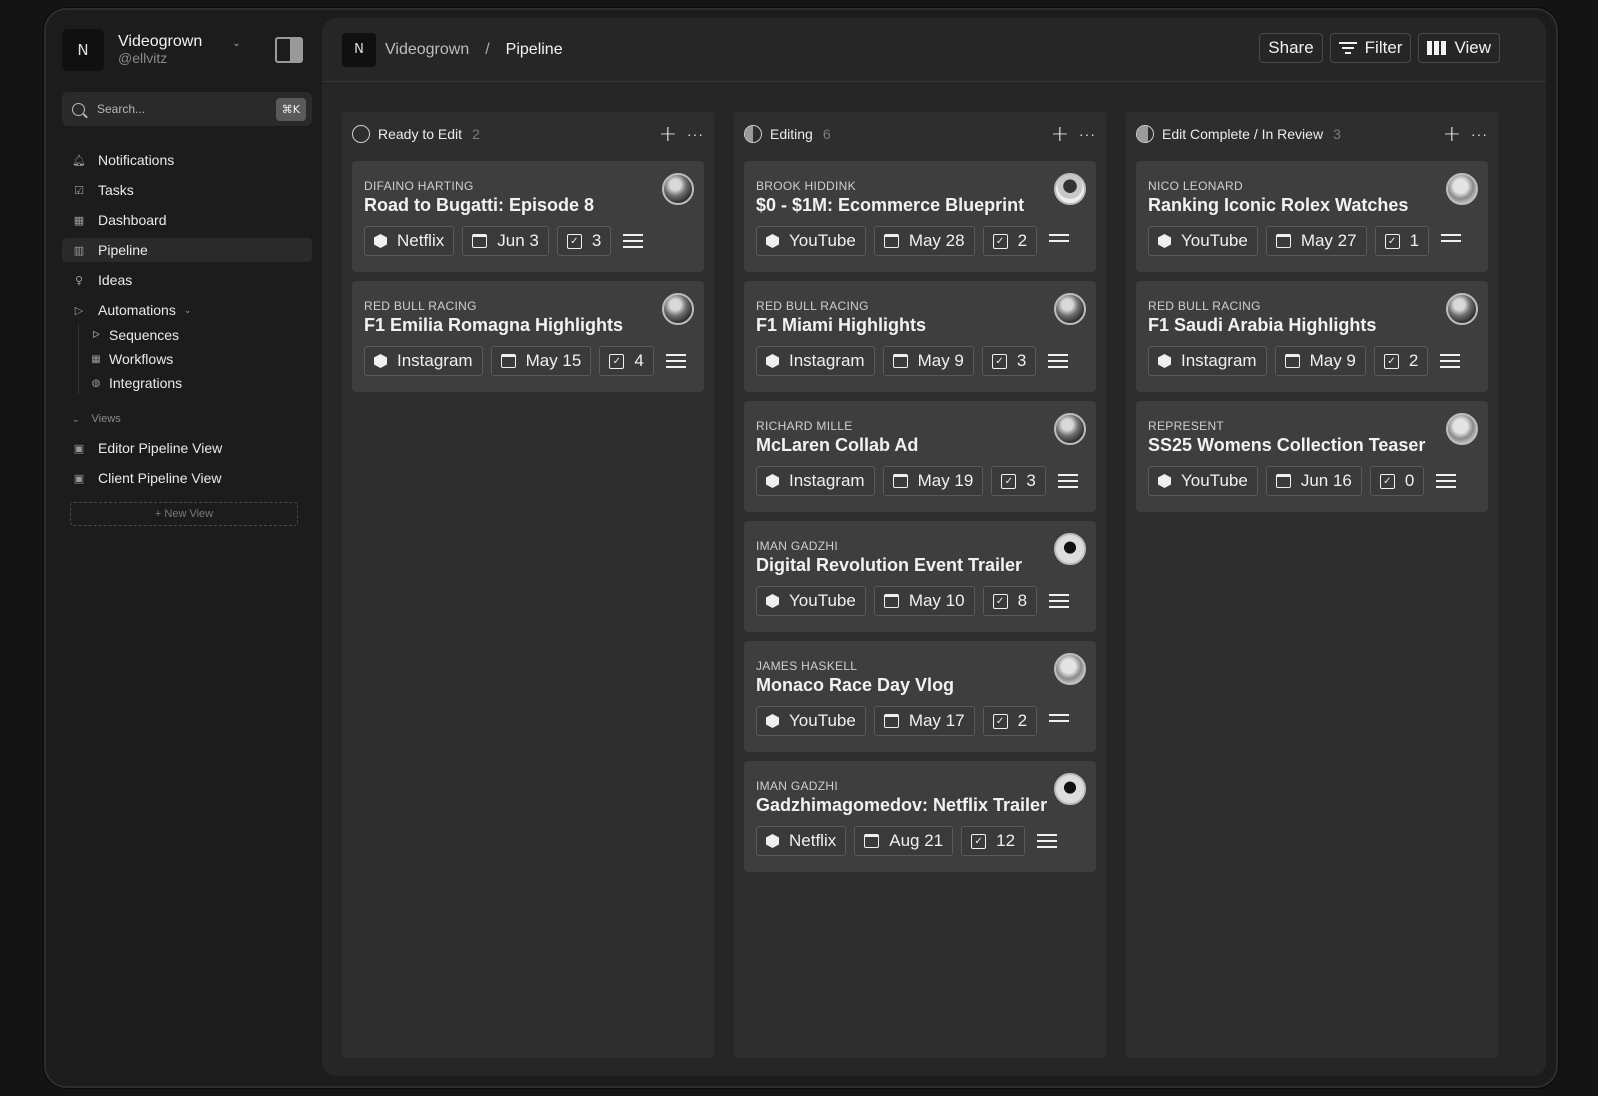  Describe the element at coordinates (187, 190) in the screenshot. I see `sidebar-item-tasks: ☑ Tasks` at that location.